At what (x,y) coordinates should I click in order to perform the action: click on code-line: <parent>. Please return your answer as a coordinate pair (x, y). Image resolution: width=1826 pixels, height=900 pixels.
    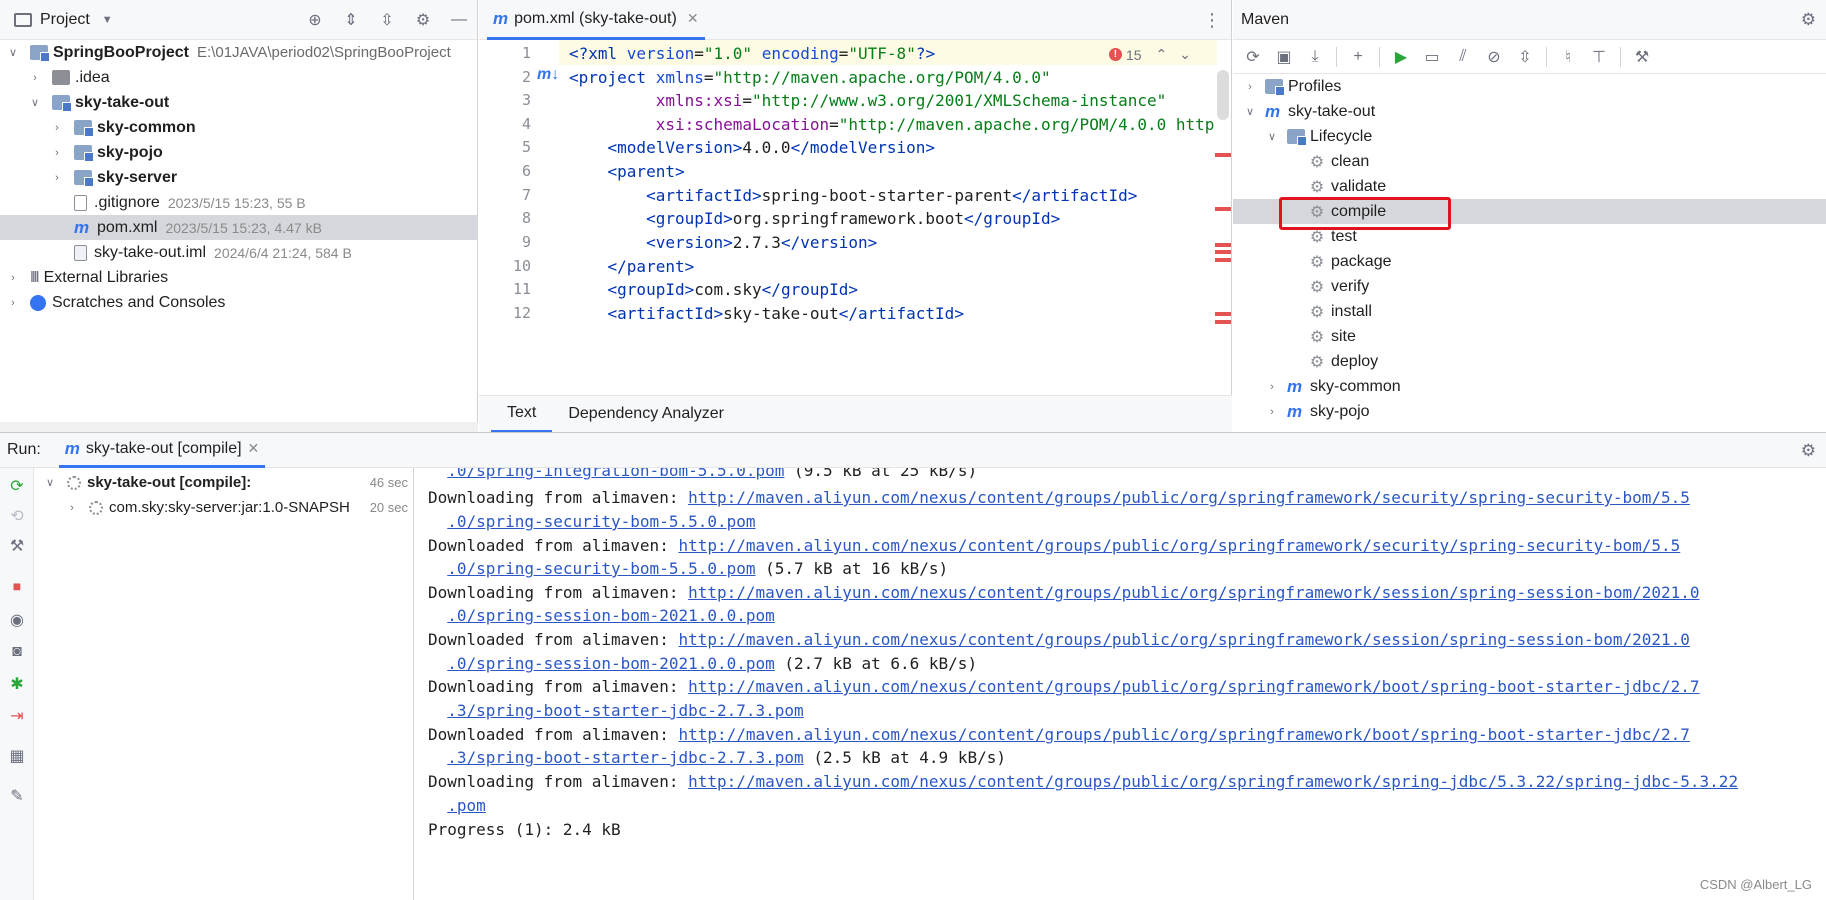
    Looking at the image, I should click on (627, 171).